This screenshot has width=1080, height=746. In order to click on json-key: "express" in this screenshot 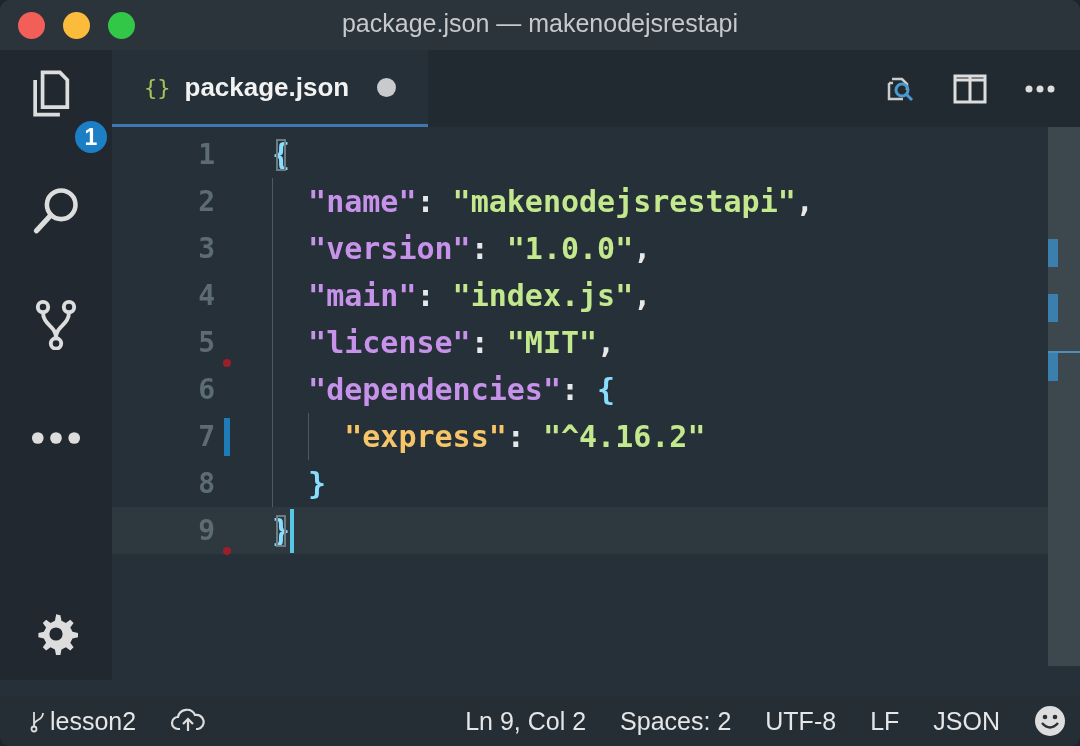, I will do `click(425, 436)`.